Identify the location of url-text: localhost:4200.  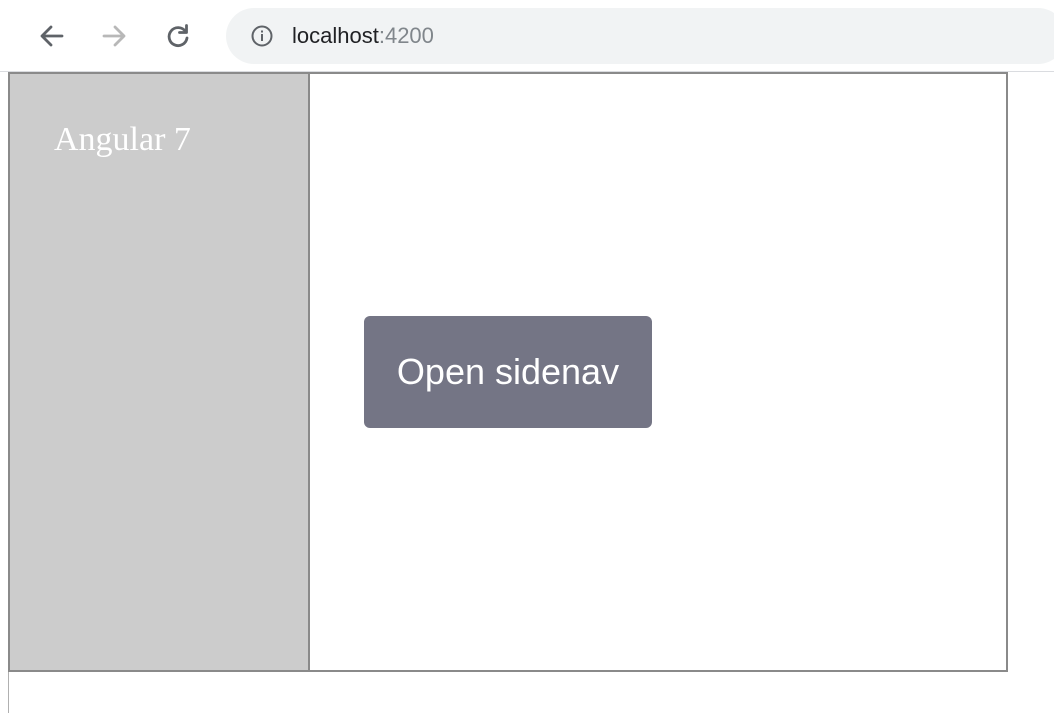
(363, 36).